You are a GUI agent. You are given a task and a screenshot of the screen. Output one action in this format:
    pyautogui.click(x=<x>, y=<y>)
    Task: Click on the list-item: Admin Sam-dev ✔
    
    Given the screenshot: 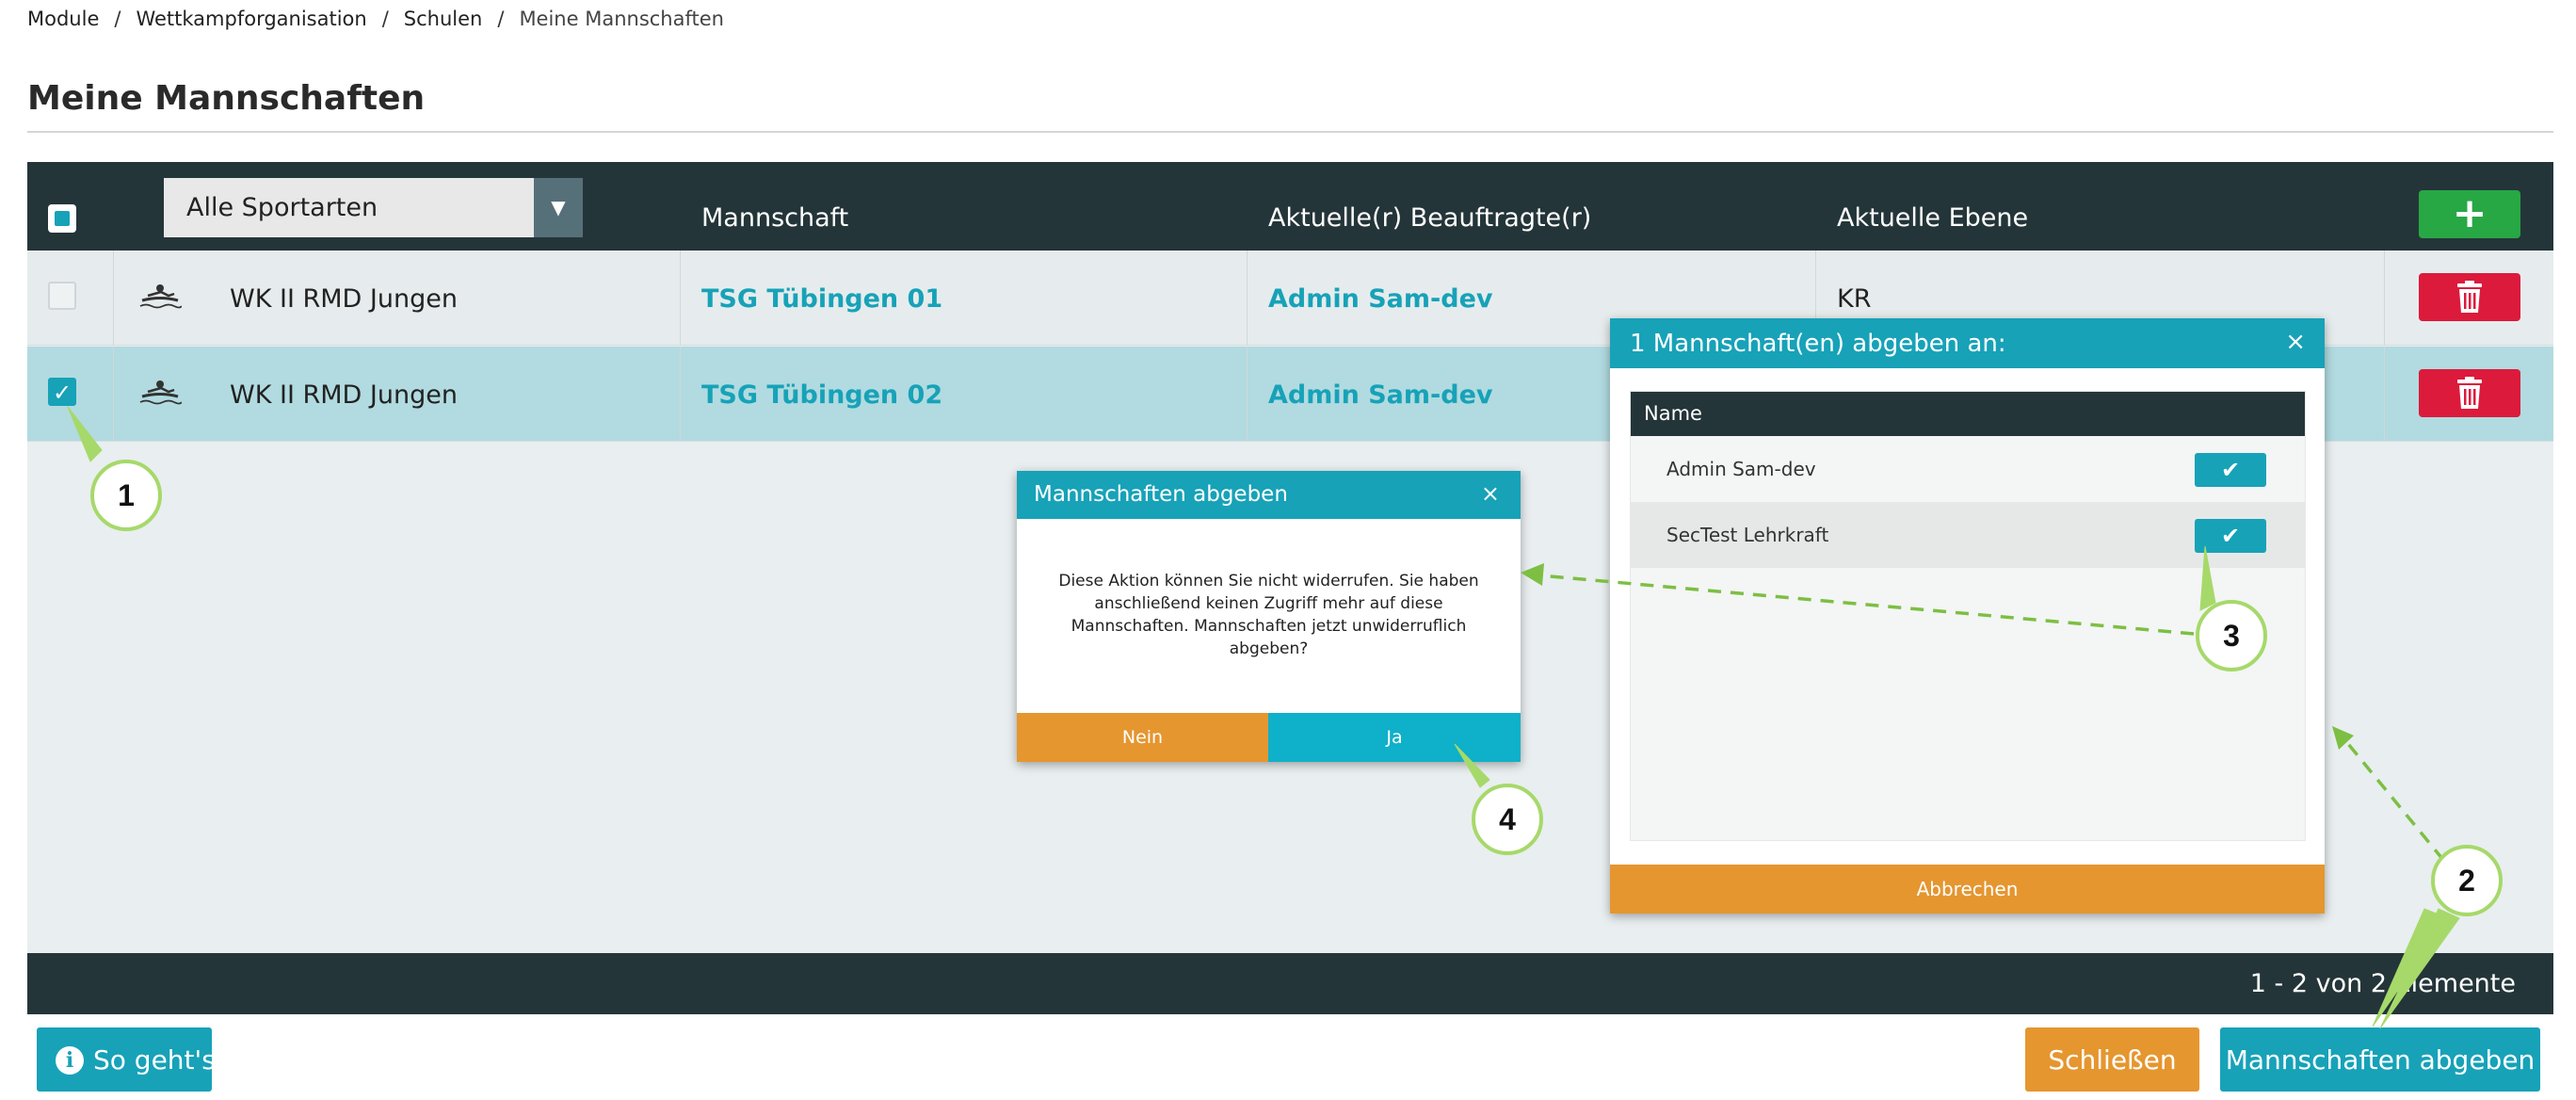 What is the action you would take?
    pyautogui.click(x=1968, y=469)
    